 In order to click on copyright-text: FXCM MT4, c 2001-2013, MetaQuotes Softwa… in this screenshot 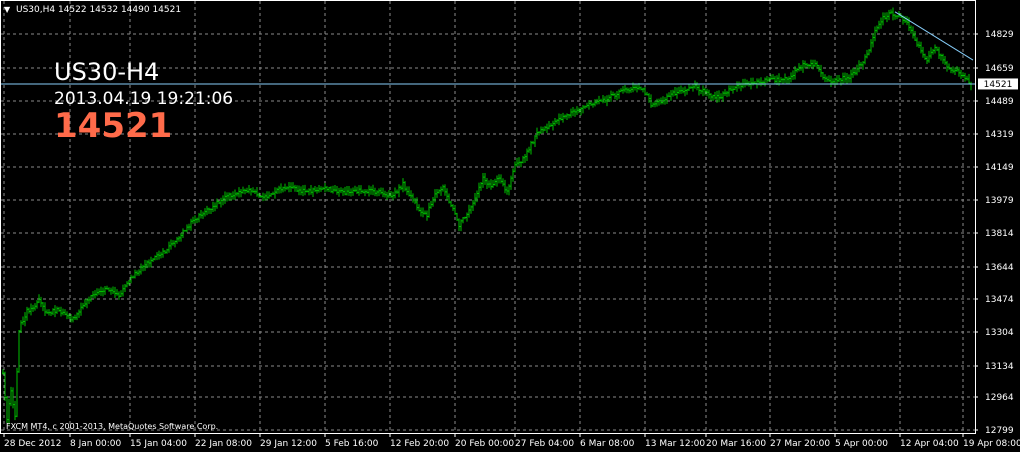, I will do `click(112, 426)`.